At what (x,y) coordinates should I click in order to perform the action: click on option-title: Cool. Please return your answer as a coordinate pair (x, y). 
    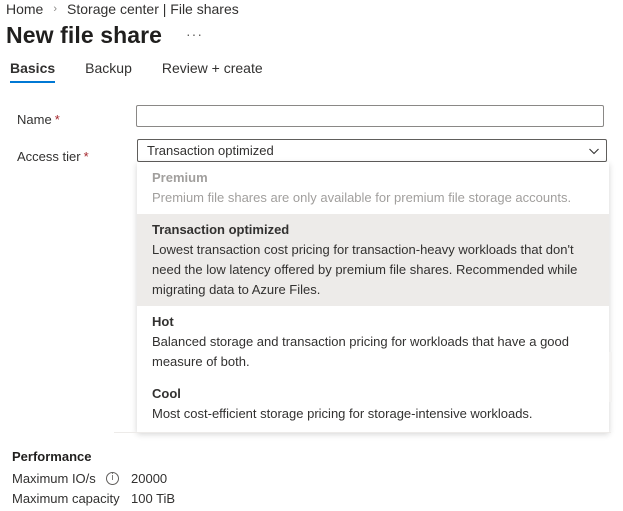
    Looking at the image, I should click on (166, 393).